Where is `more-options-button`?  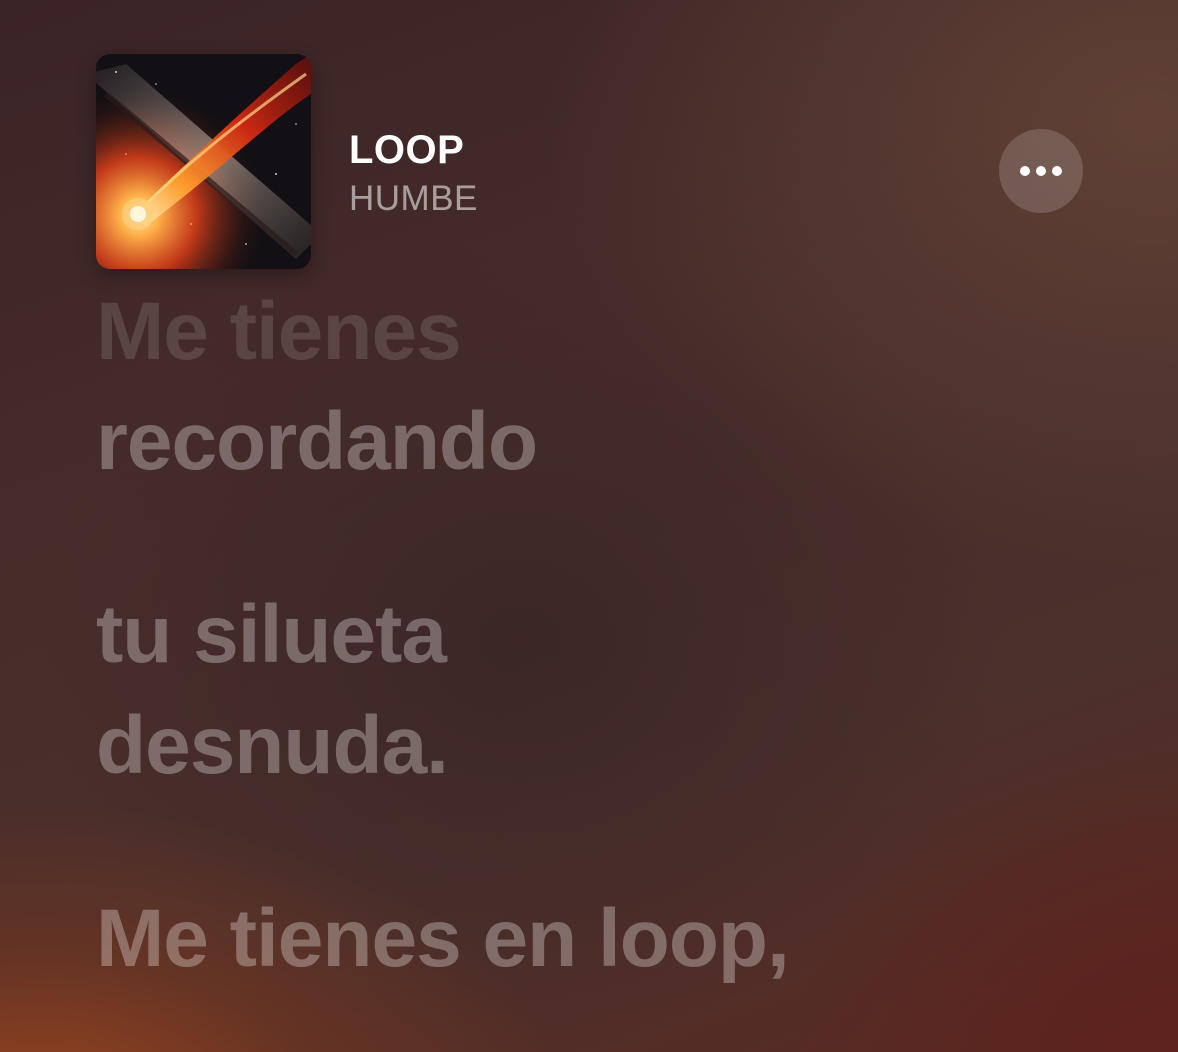 more-options-button is located at coordinates (1041, 171).